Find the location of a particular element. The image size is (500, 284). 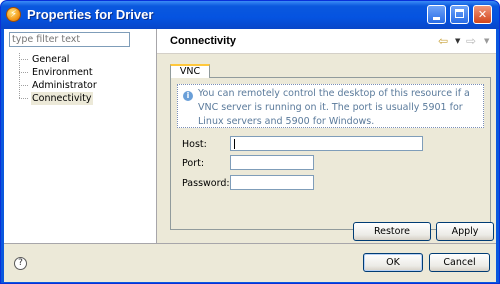

close-button: ✕ is located at coordinates (482, 14).